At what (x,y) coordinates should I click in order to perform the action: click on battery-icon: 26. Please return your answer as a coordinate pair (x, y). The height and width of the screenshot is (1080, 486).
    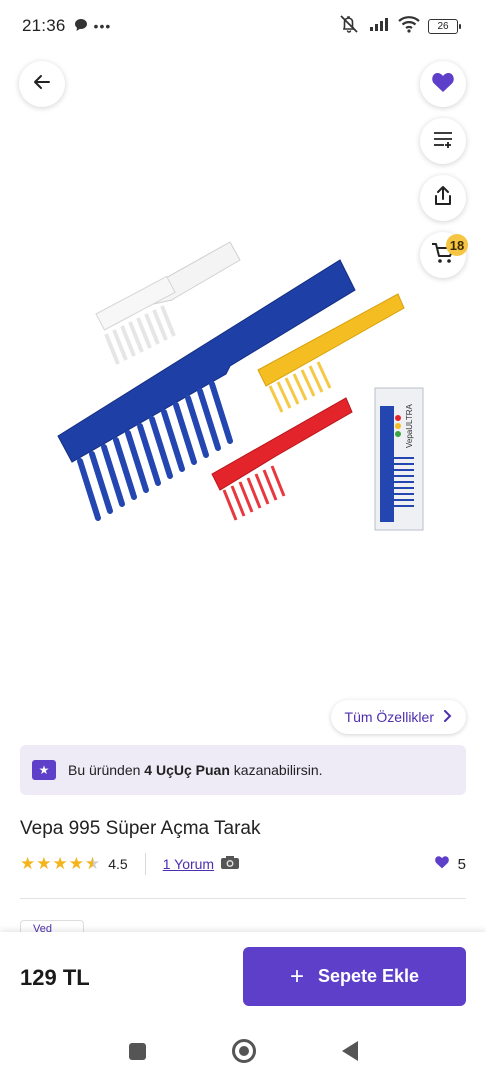
    Looking at the image, I should click on (444, 26).